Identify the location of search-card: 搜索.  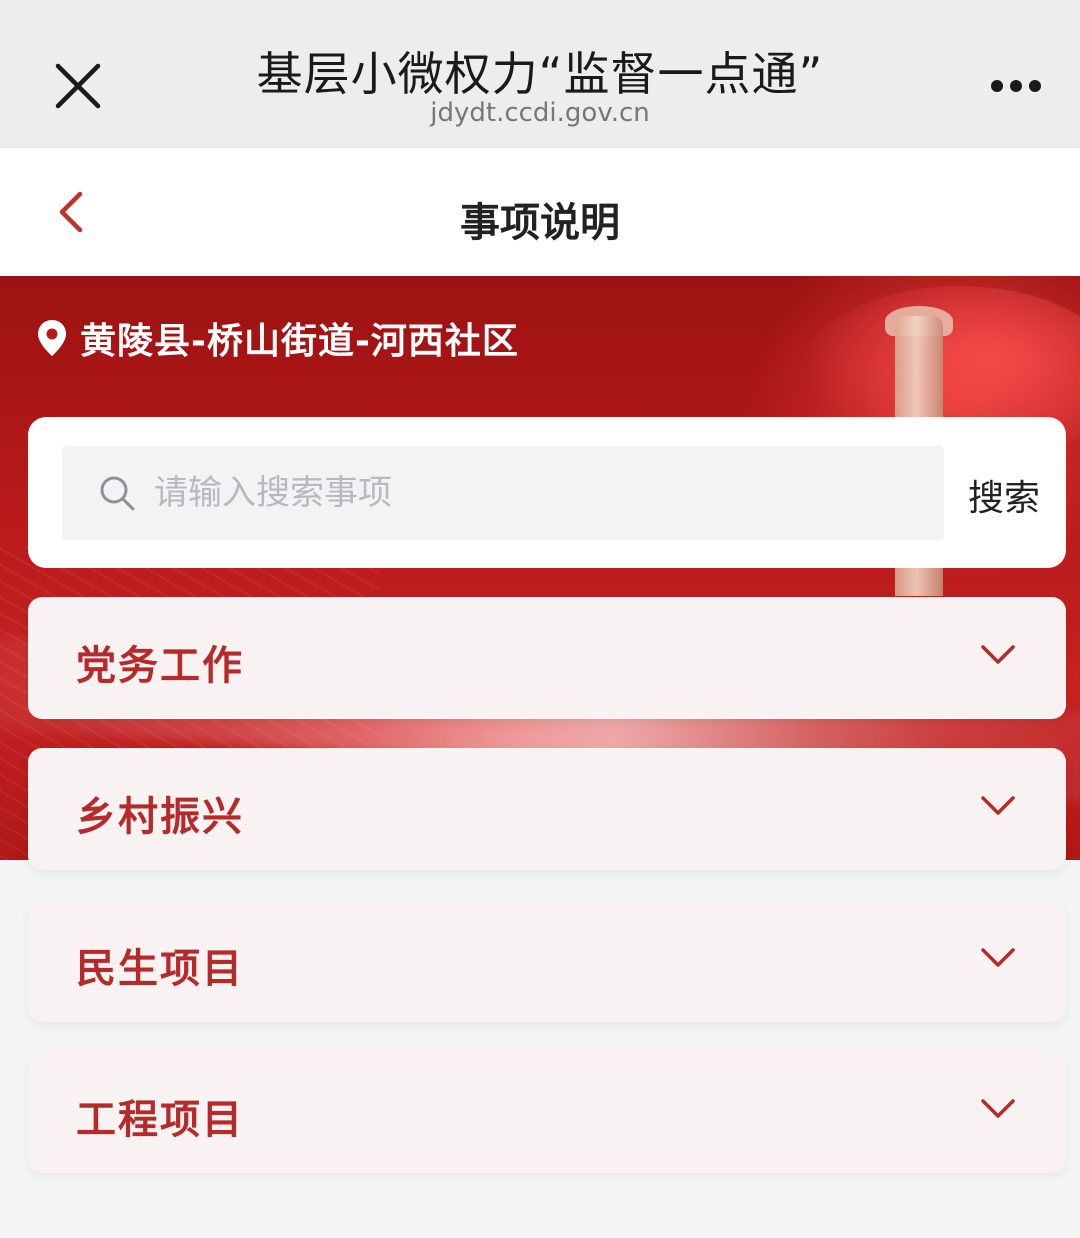
(547, 492).